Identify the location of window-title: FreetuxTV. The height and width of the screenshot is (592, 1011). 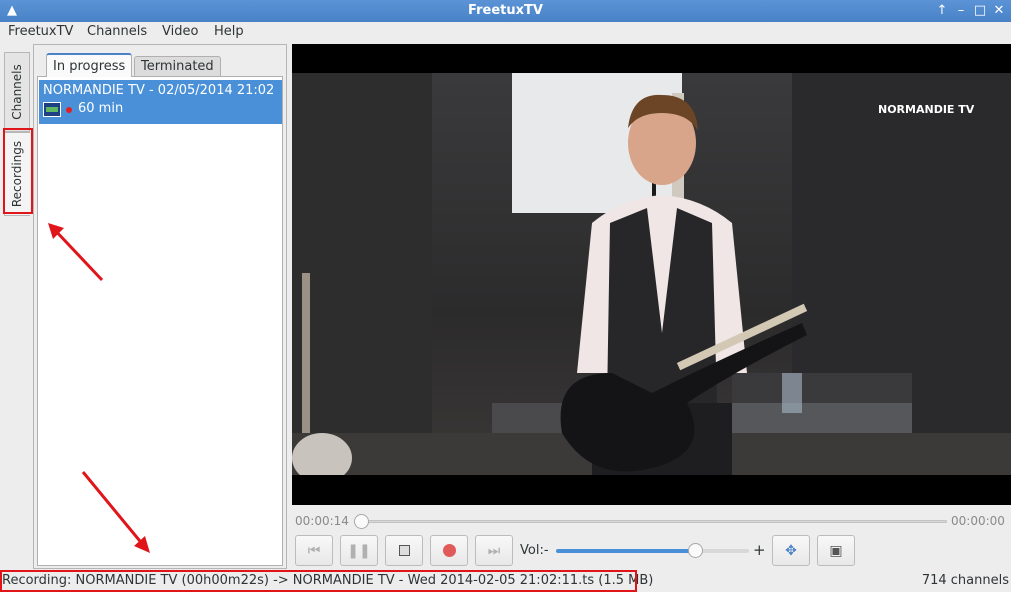
(505, 10).